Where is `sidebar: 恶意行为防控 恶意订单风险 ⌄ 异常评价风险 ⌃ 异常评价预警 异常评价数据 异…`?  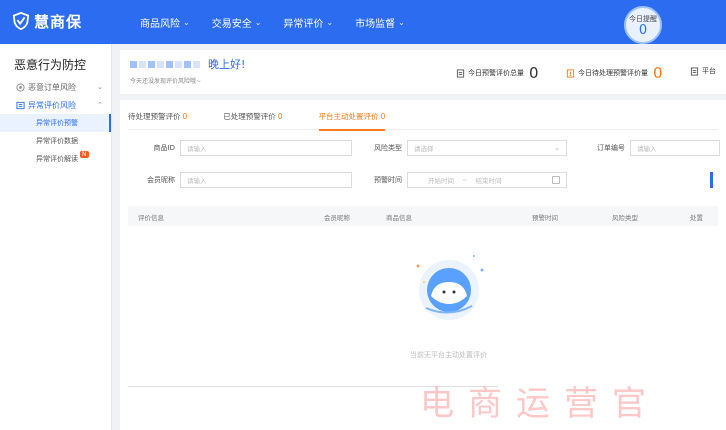 sidebar: 恶意行为防控 恶意订单风险 ⌄ 异常评价风险 ⌃ 异常评价预警 异常评价数据 异… is located at coordinates (56, 237).